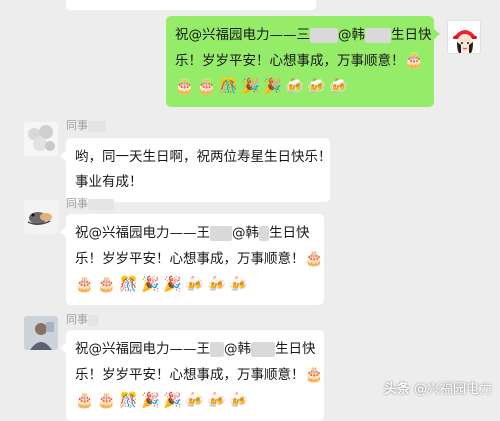 The image size is (500, 421). Describe the element at coordinates (437, 389) in the screenshot. I see `toutiao-watermark: 头条 @兴福园电力` at that location.